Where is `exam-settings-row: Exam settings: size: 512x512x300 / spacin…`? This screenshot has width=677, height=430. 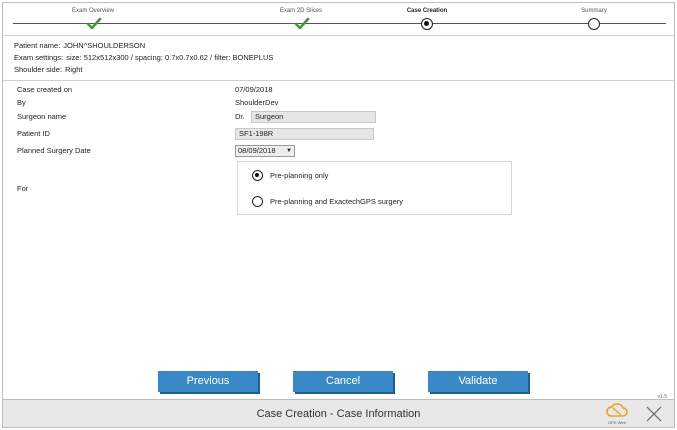
exam-settings-row: Exam settings: size: 512x512x300 / spacin… is located at coordinates (338, 58).